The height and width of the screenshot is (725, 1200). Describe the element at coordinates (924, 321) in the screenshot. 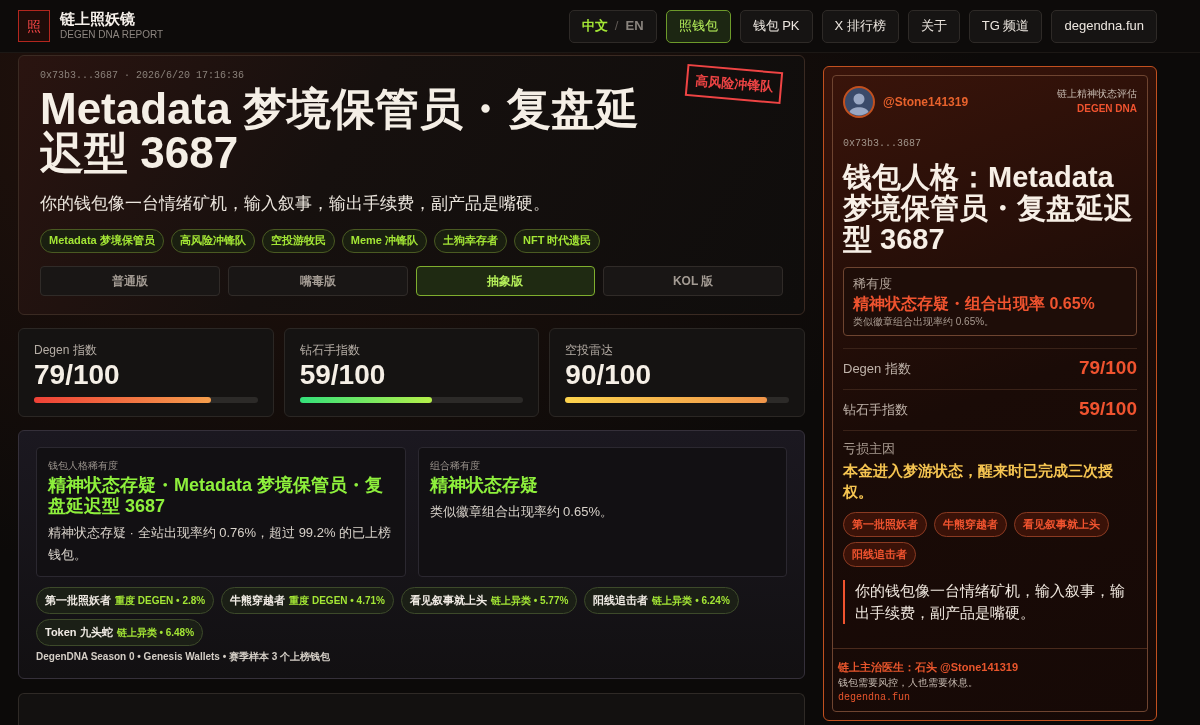

I see `share-rarity-note: 类似徽章组合出现率约 0.65%。` at that location.